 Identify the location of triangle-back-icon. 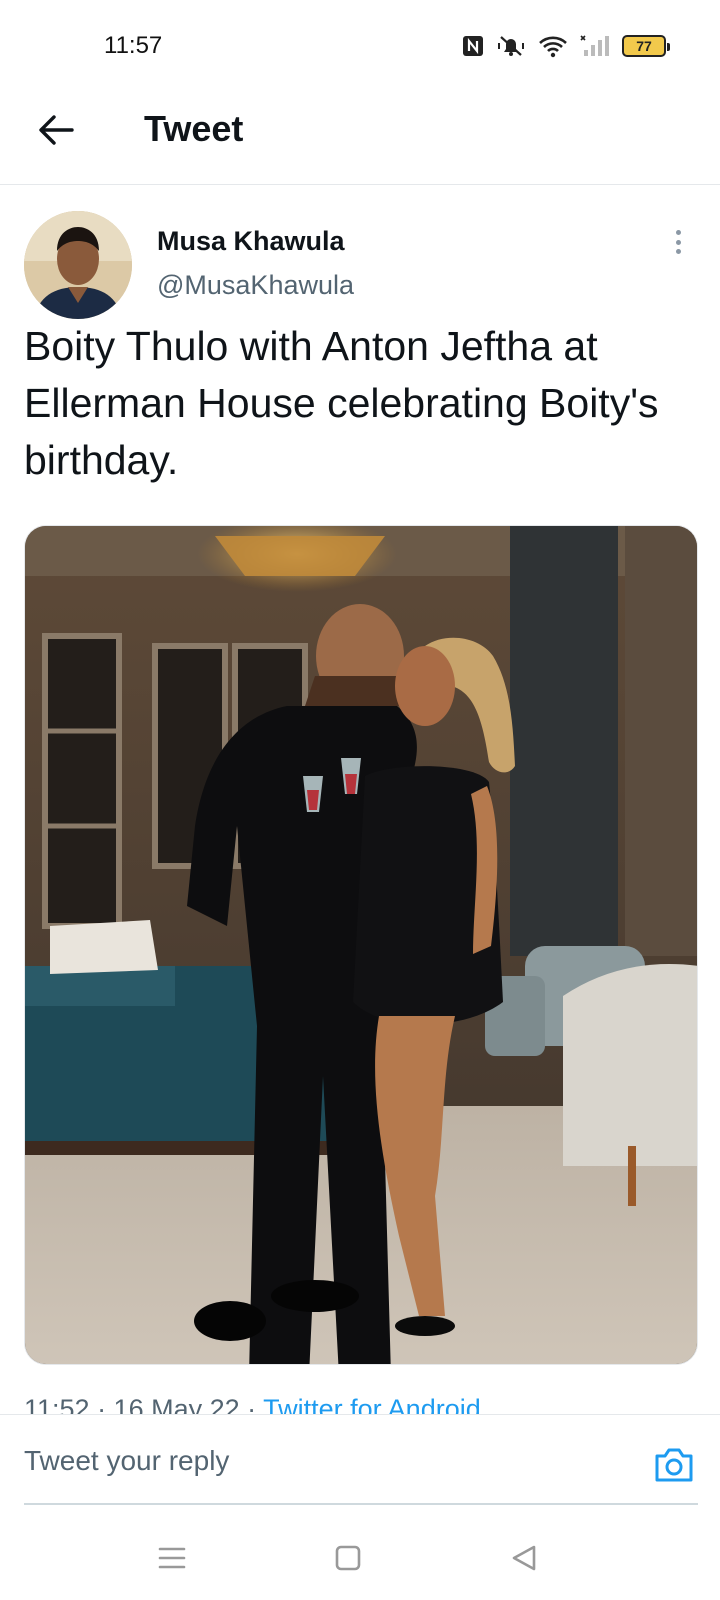
(524, 1560).